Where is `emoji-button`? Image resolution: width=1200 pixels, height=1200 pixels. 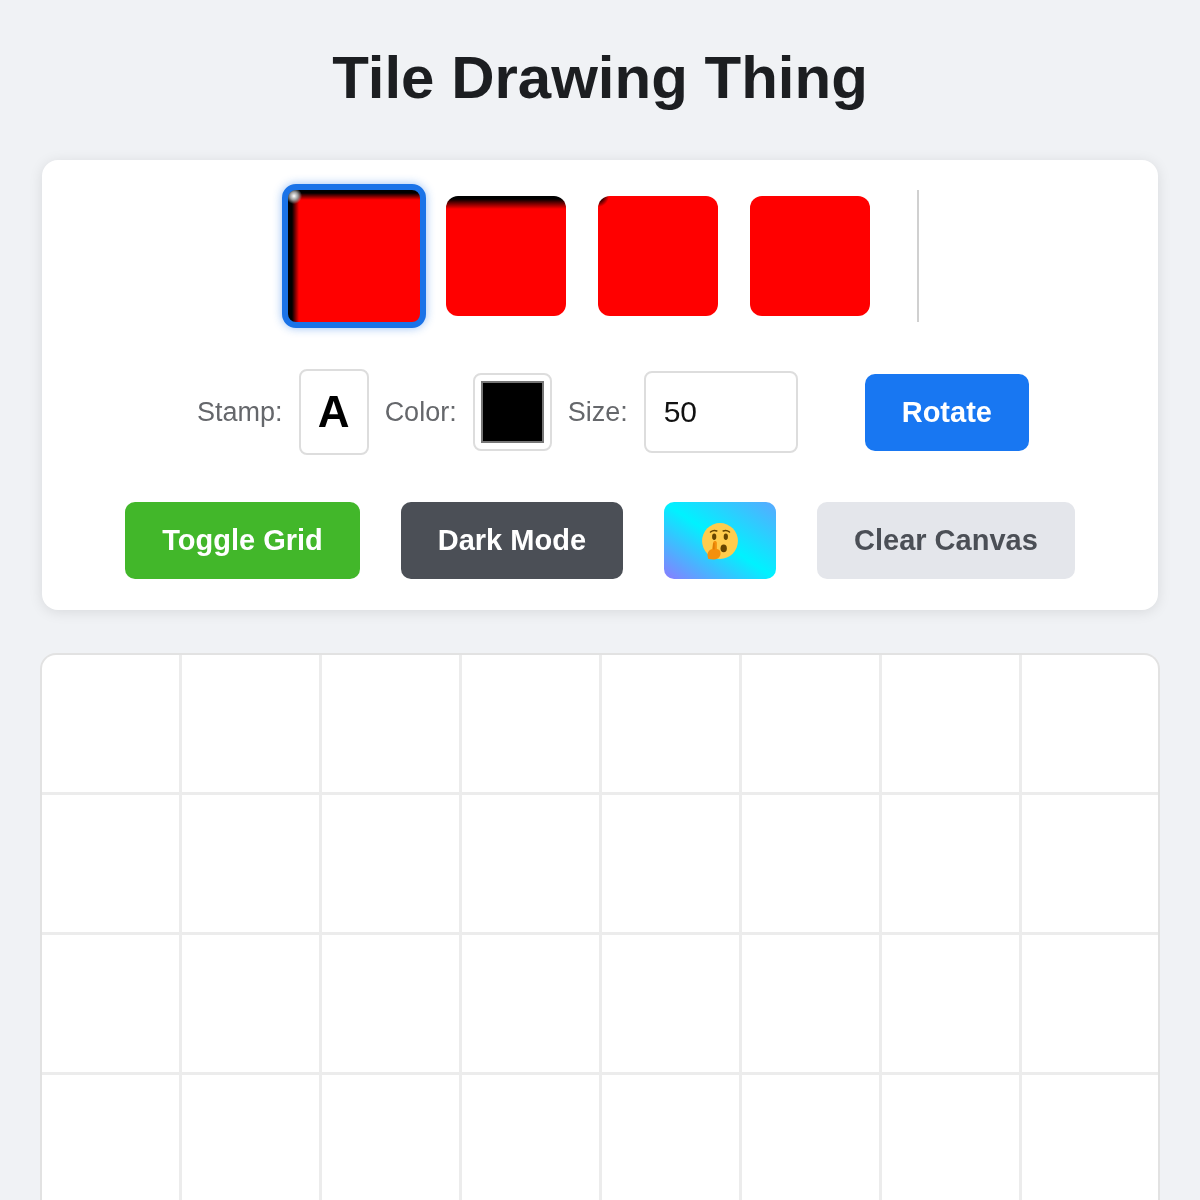 emoji-button is located at coordinates (720, 540).